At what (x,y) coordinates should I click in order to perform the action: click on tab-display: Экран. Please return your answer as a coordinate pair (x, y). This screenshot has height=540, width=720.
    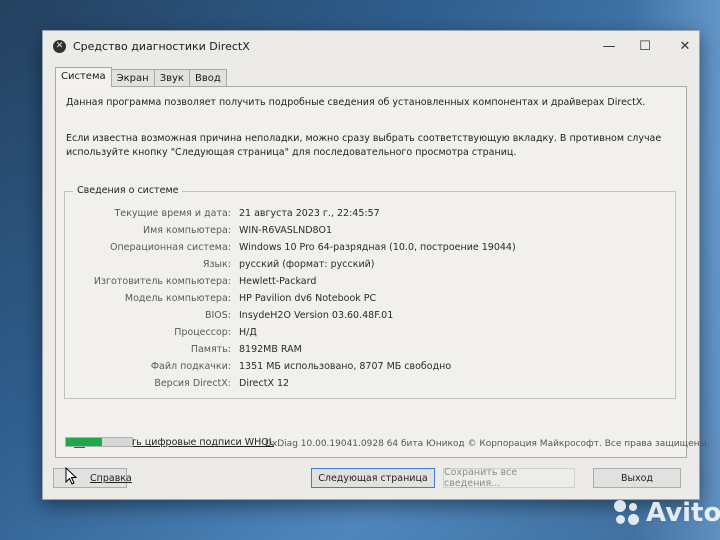
    Looking at the image, I should click on (132, 78).